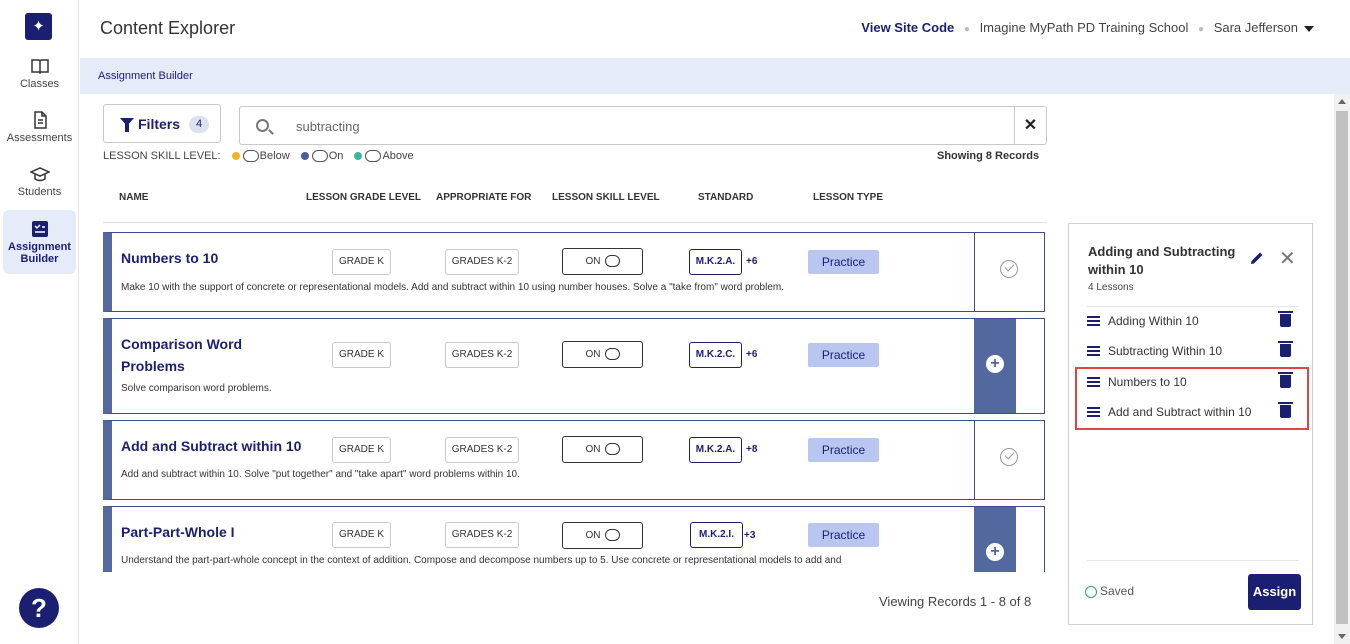 This screenshot has width=1350, height=644. I want to click on more-standards: +8, so click(751, 449).